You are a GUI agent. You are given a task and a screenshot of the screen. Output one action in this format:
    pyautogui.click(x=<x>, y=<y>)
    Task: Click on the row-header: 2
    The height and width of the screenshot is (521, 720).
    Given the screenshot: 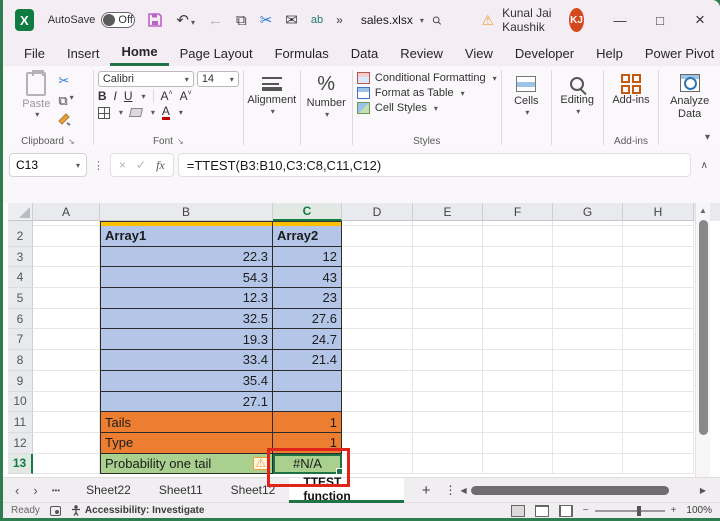 What is the action you would take?
    pyautogui.click(x=20, y=236)
    